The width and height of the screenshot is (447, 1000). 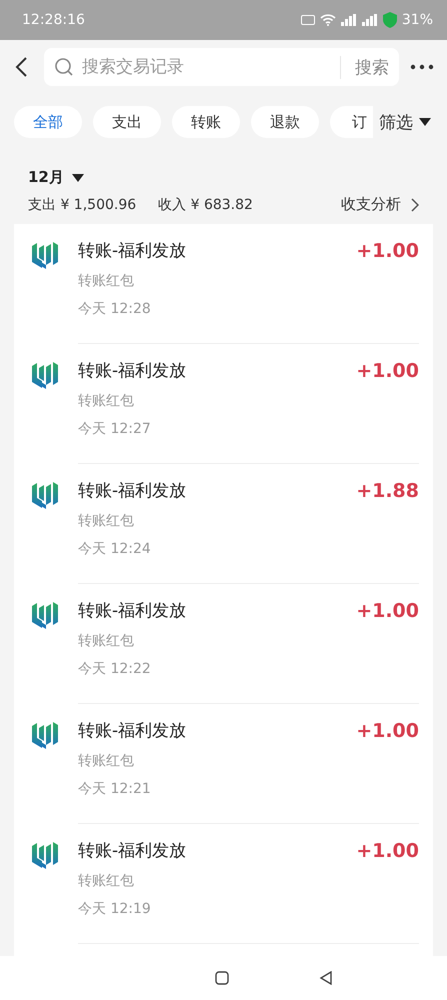 I want to click on transaction-row: 转账-福利发放 转账红包 今天 12:24 +1.88, so click(x=223, y=524).